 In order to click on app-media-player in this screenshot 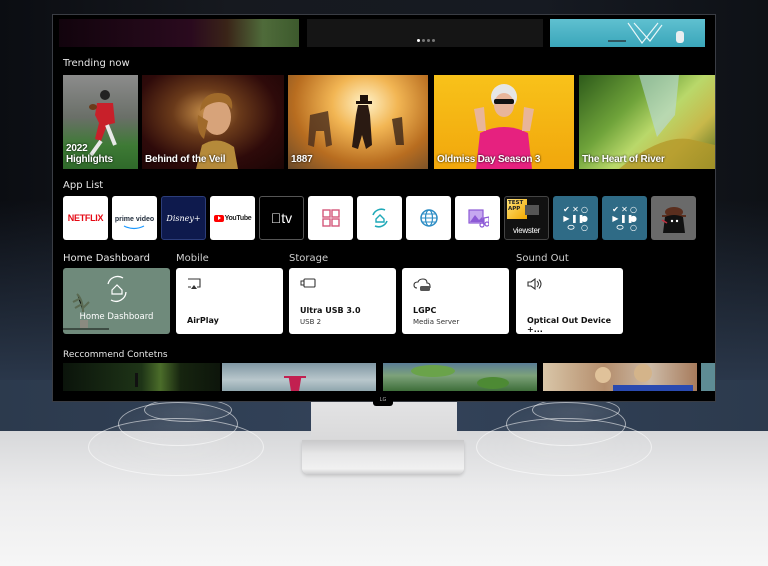, I will do `click(477, 218)`.